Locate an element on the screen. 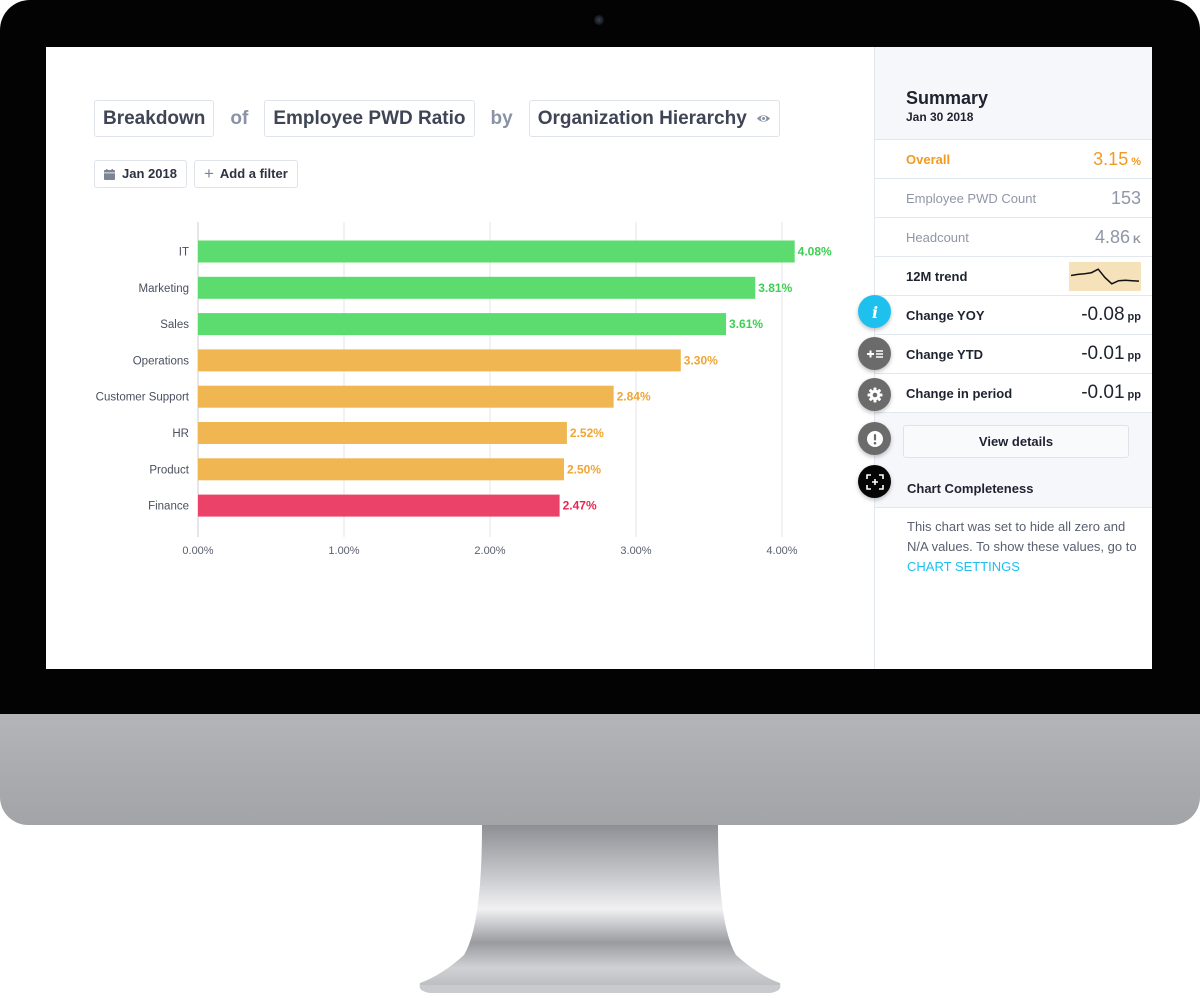  summary-header: Summary Jan 30 2018 is located at coordinates (1013, 93).